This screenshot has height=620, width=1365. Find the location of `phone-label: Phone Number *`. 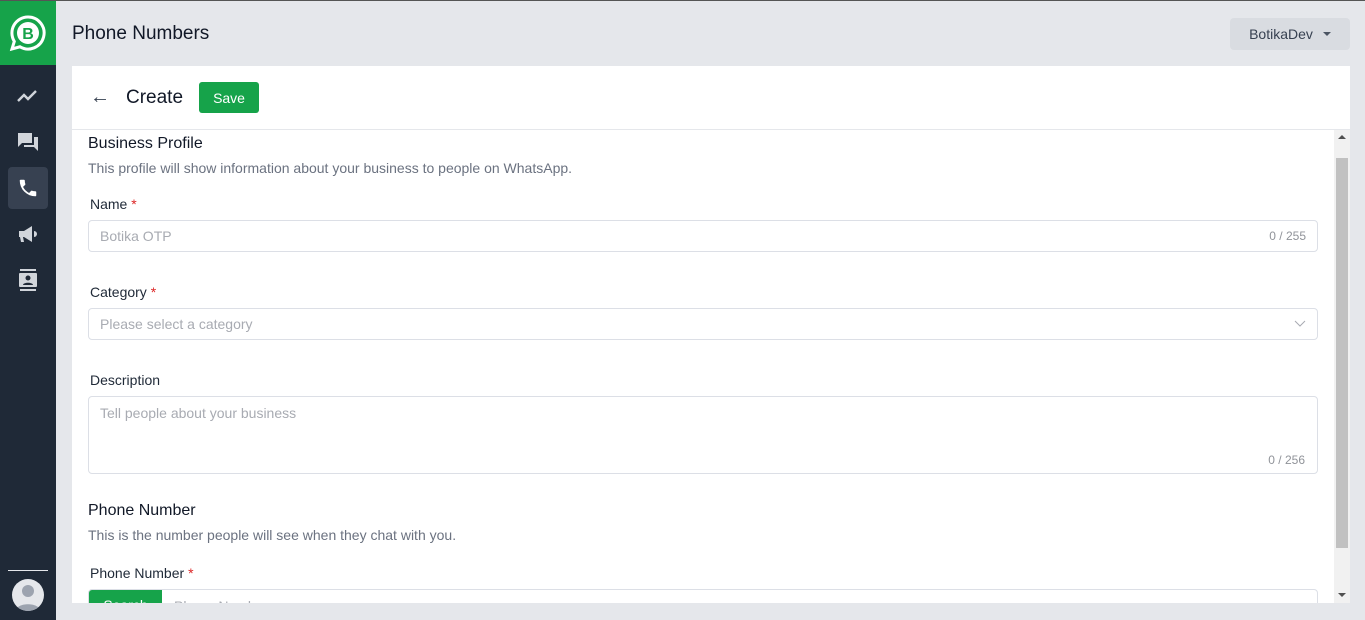

phone-label: Phone Number * is located at coordinates (704, 573).